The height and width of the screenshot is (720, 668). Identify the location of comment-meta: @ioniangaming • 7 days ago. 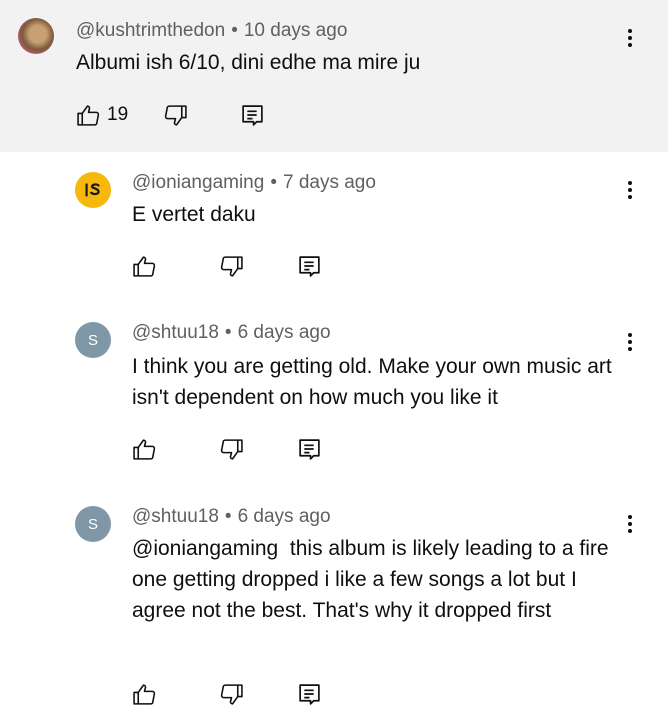
(254, 183).